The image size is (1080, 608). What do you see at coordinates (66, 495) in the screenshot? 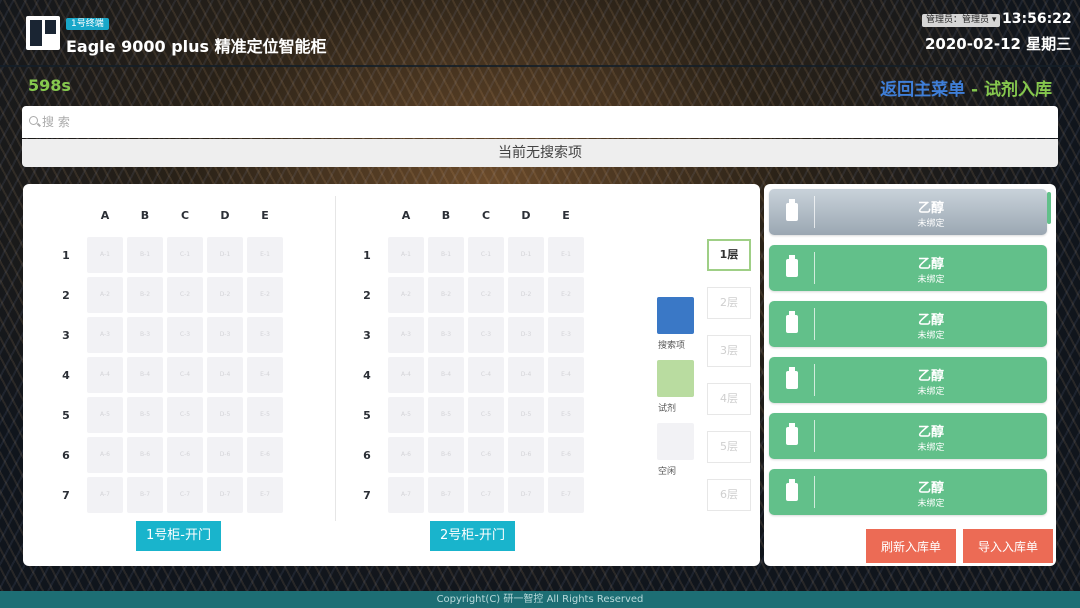
I see `row-label: 7` at bounding box center [66, 495].